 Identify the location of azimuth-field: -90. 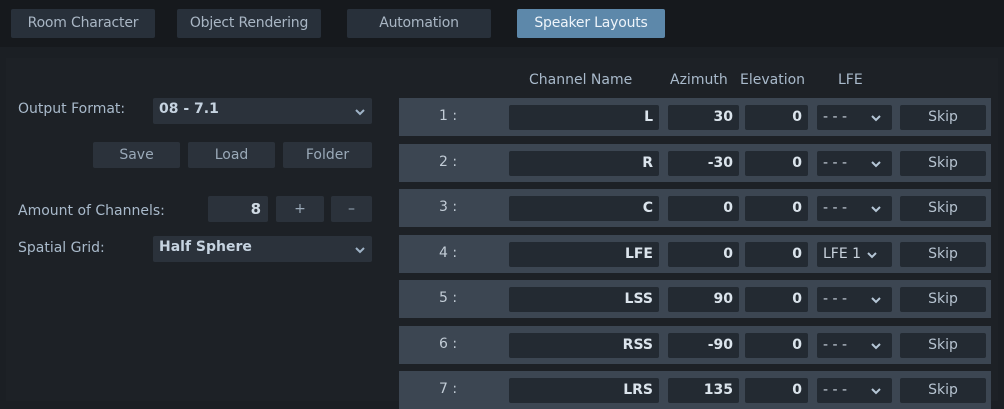
(703, 345).